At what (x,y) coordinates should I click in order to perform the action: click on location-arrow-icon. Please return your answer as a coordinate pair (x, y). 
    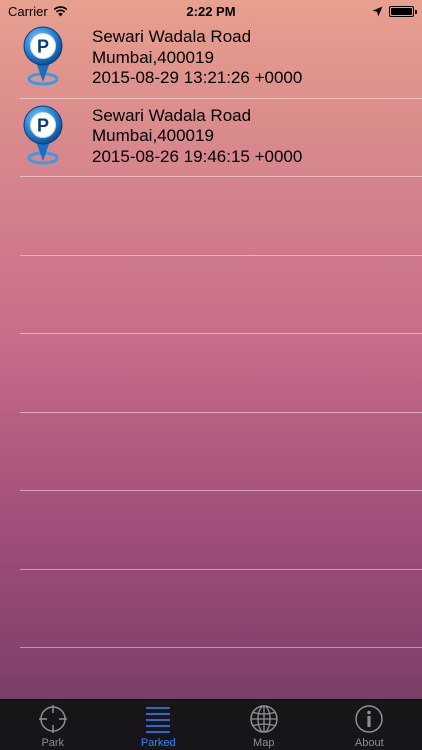
    Looking at the image, I should click on (377, 11).